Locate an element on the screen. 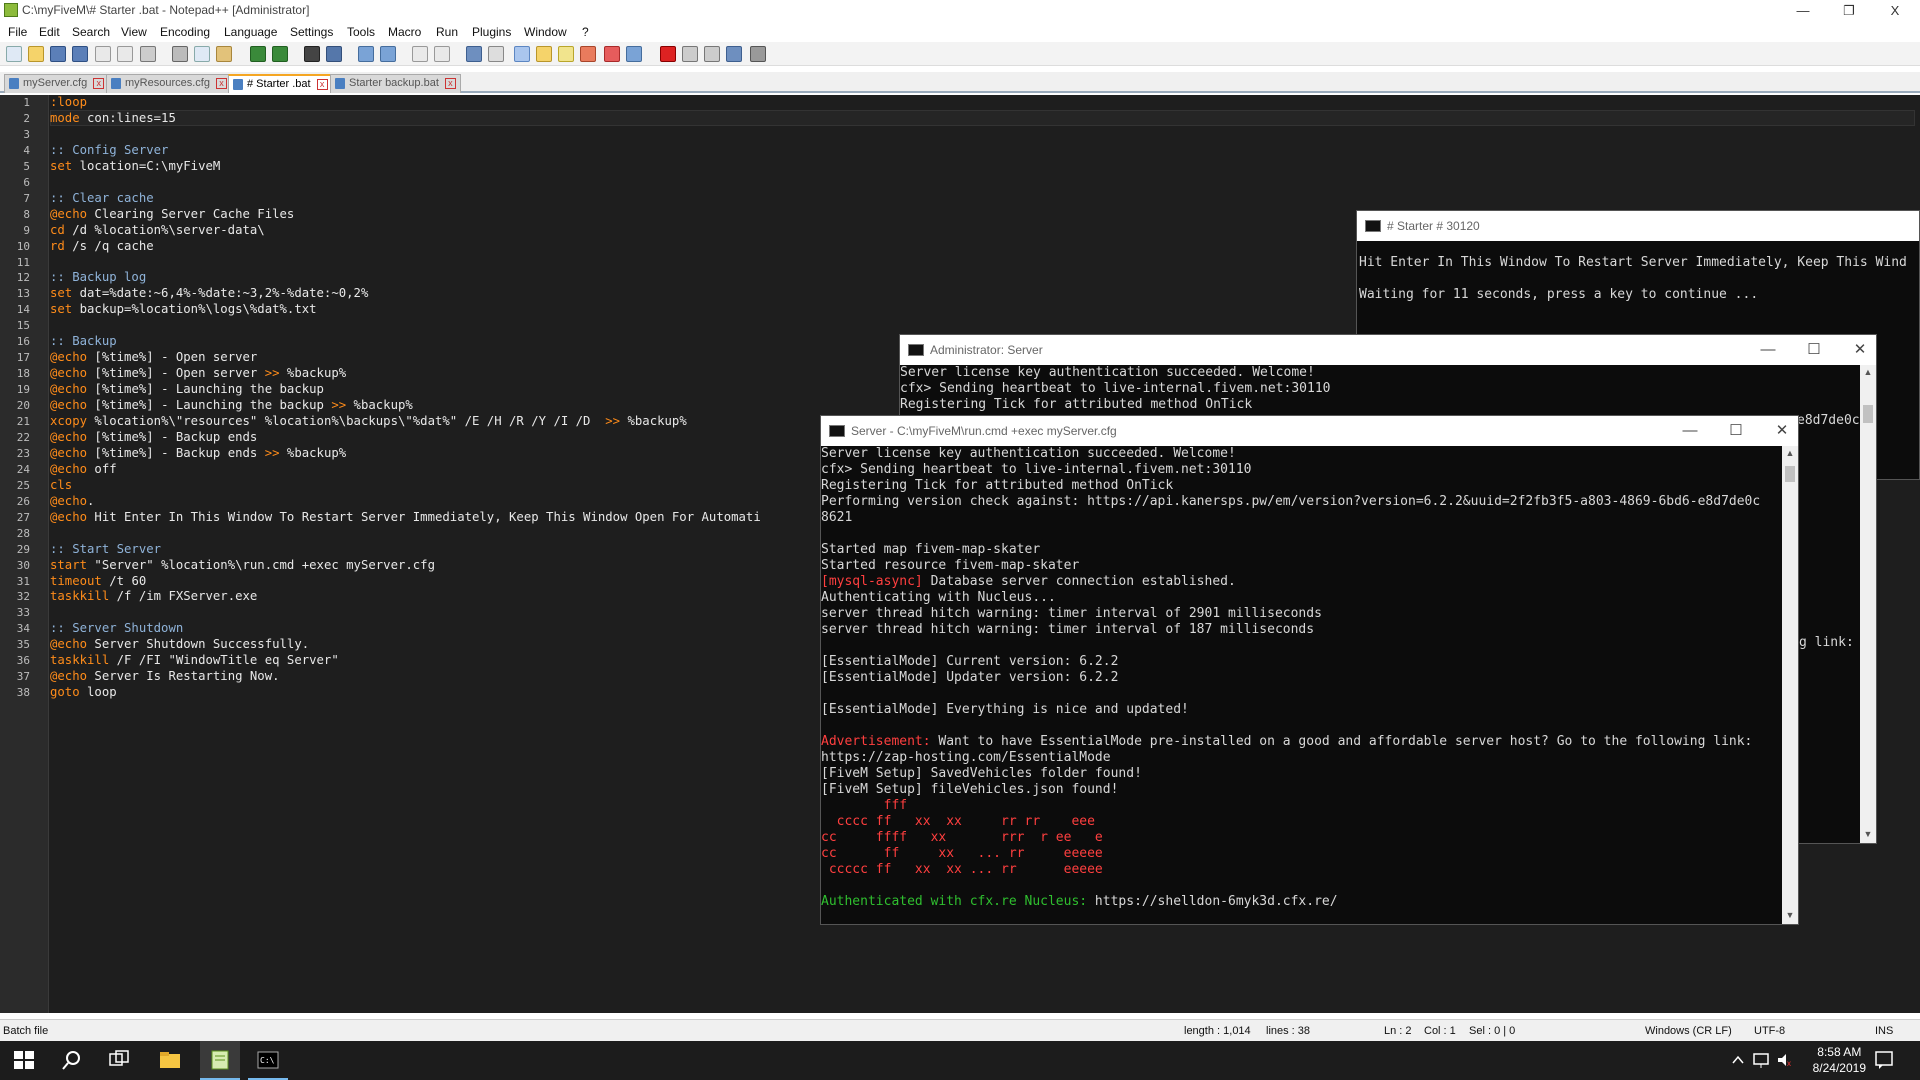 Image resolution: width=1920 pixels, height=1080 pixels. menu-macro: Macro is located at coordinates (404, 32).